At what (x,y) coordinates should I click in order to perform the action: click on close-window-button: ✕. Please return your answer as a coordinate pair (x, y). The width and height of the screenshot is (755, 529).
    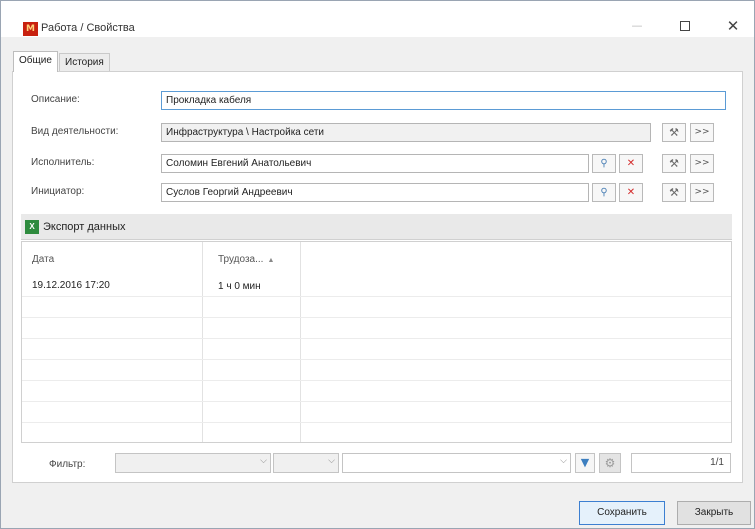
    Looking at the image, I should click on (733, 26).